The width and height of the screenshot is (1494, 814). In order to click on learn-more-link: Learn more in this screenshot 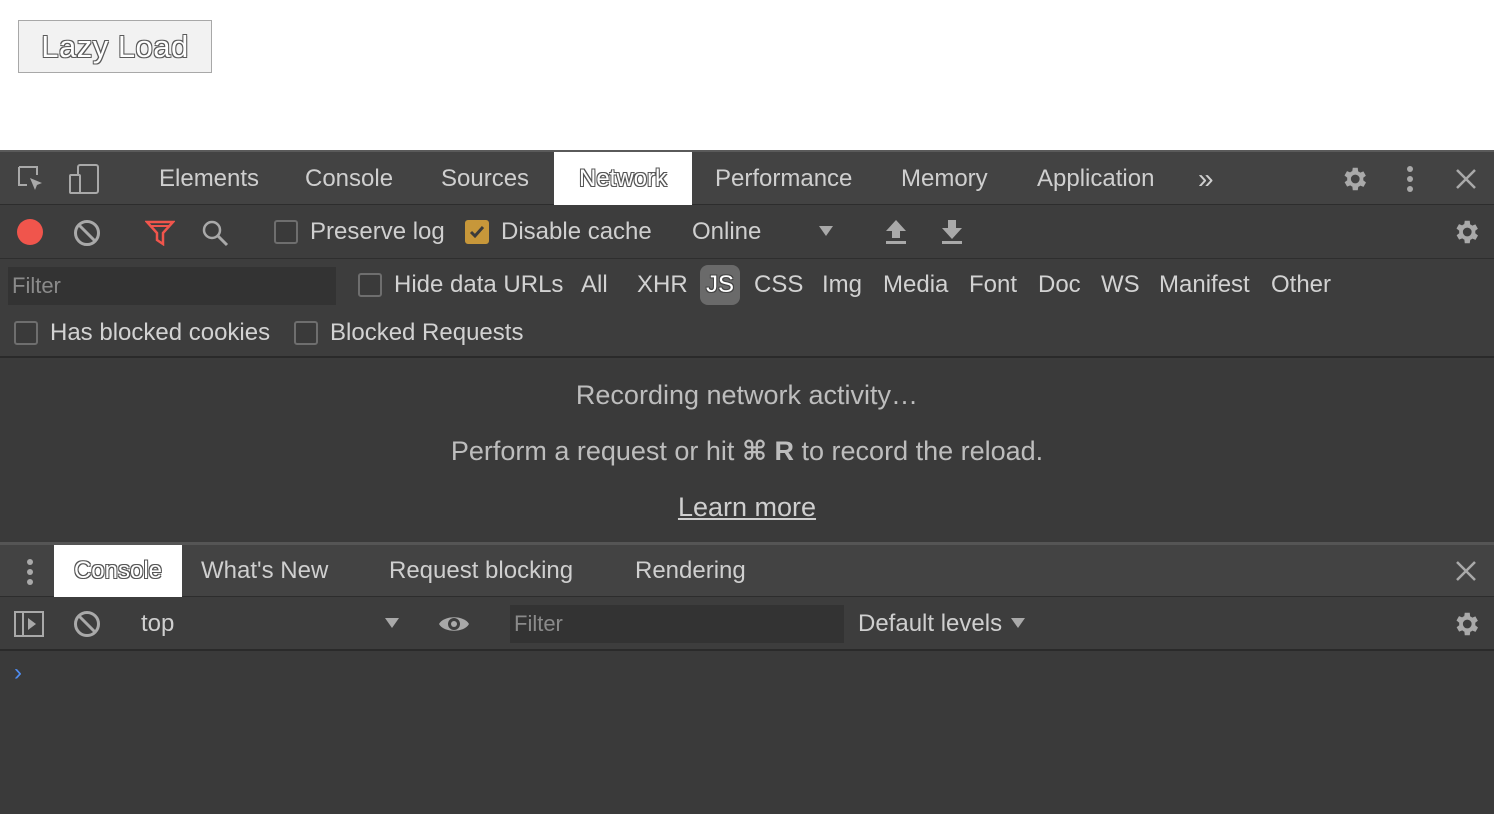, I will do `click(747, 507)`.